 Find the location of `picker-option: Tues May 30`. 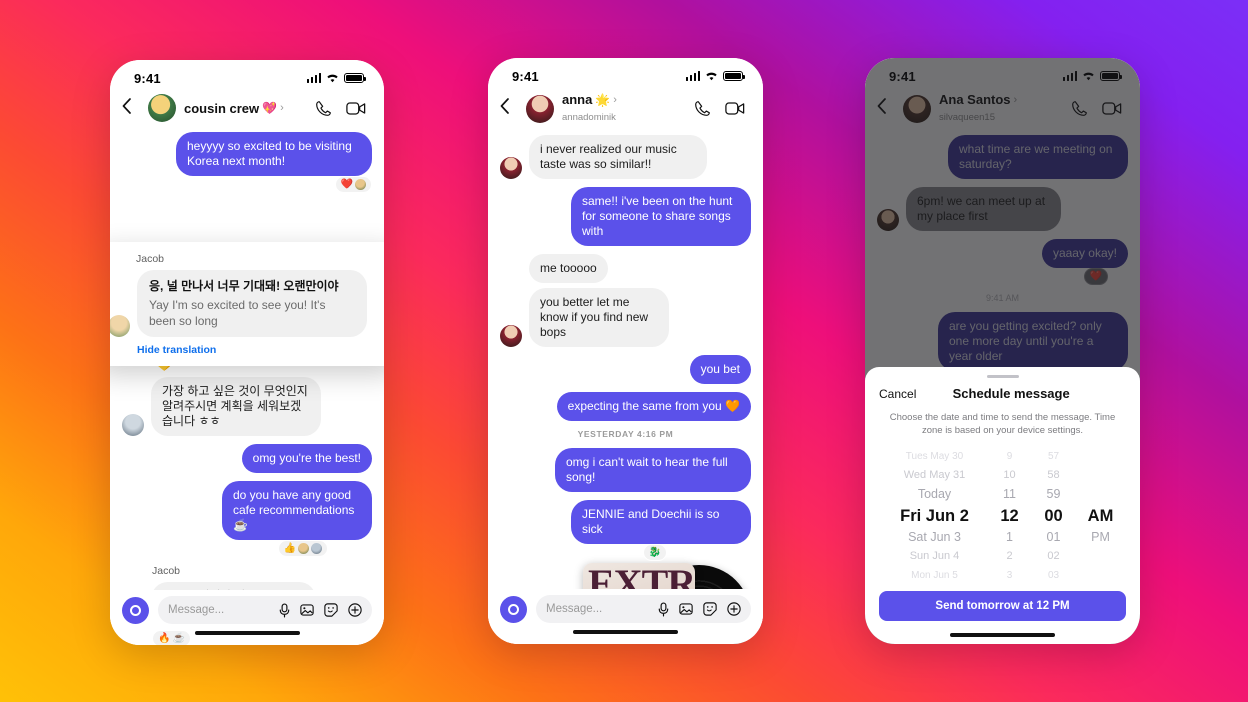

picker-option: Tues May 30 is located at coordinates (934, 456).